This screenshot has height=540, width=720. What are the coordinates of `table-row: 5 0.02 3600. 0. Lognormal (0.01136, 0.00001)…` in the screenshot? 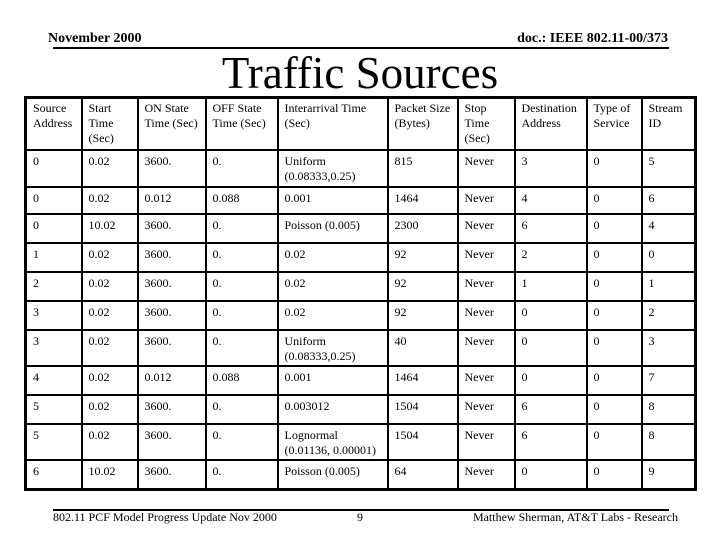 It's located at (360, 441).